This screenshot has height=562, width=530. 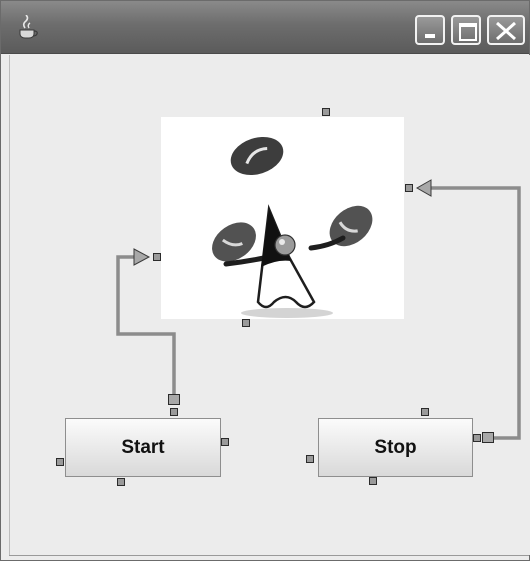 I want to click on start-connector-endpoint, so click(x=174, y=399).